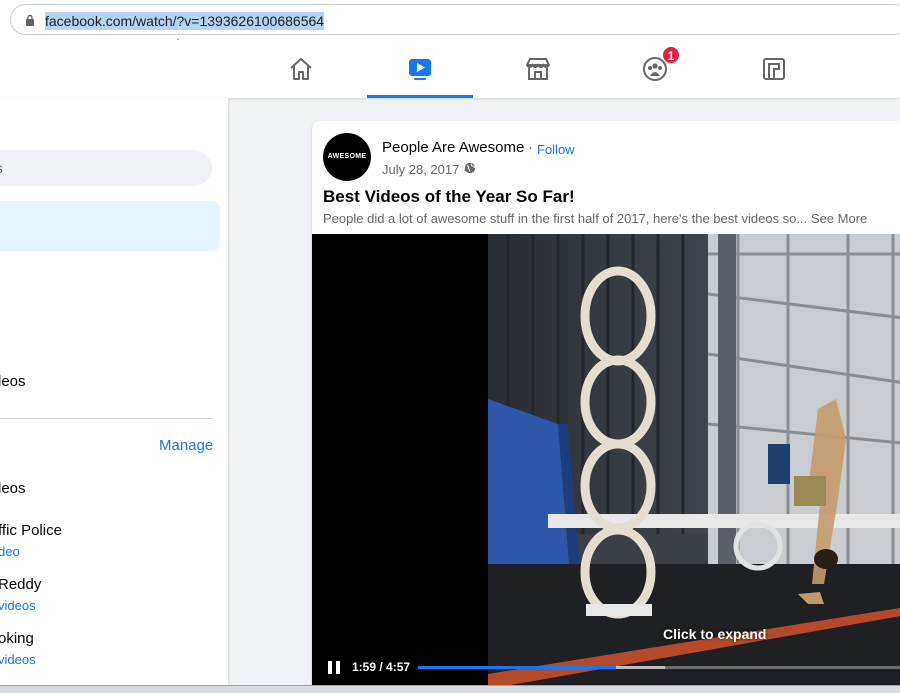  Describe the element at coordinates (453, 147) in the screenshot. I see `page-name-link: People Are Awesome` at that location.